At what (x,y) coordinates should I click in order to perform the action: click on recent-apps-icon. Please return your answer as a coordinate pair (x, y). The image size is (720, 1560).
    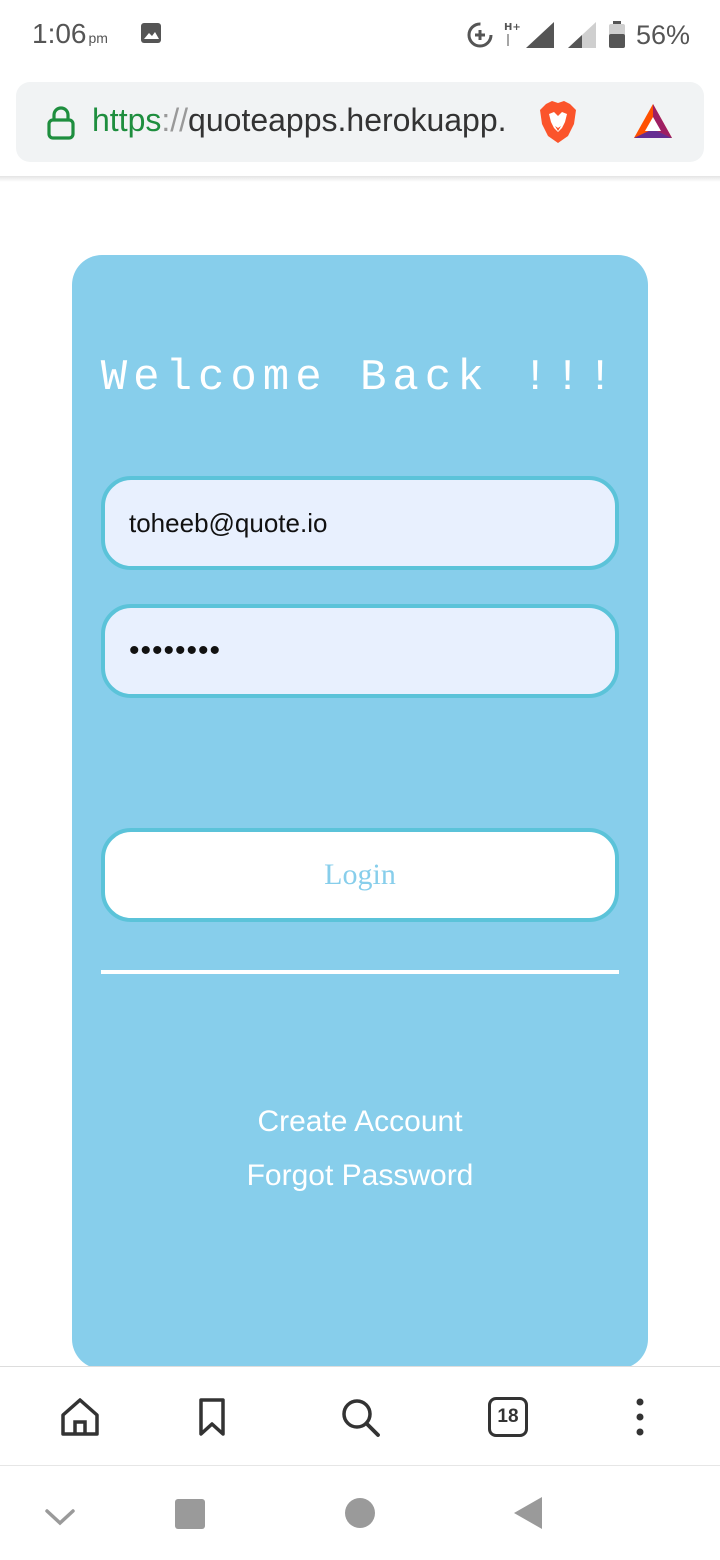
    Looking at the image, I should click on (190, 1514).